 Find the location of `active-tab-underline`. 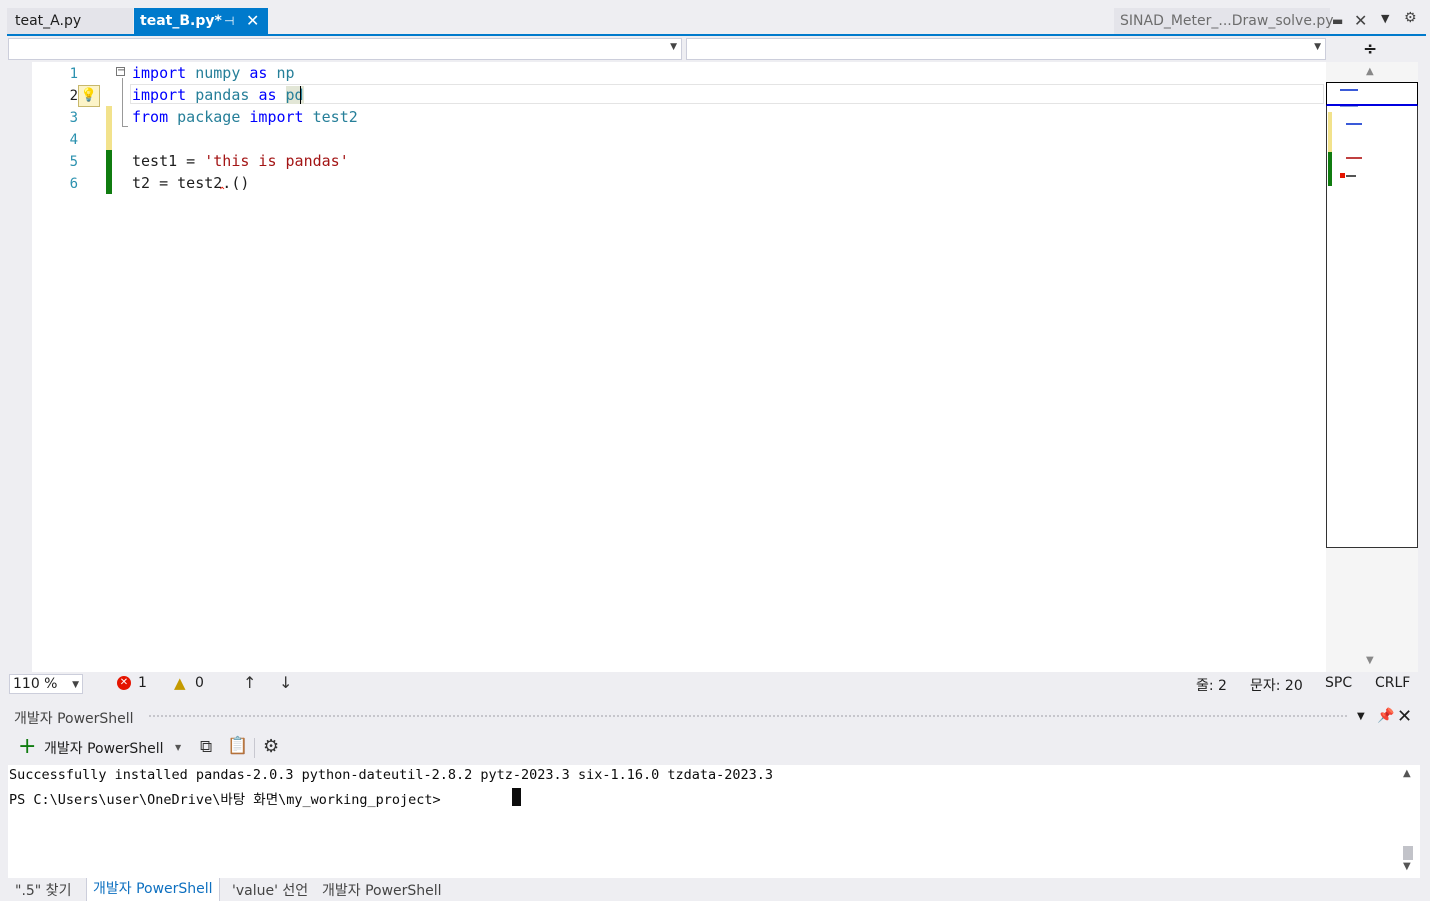

active-tab-underline is located at coordinates (716, 35).